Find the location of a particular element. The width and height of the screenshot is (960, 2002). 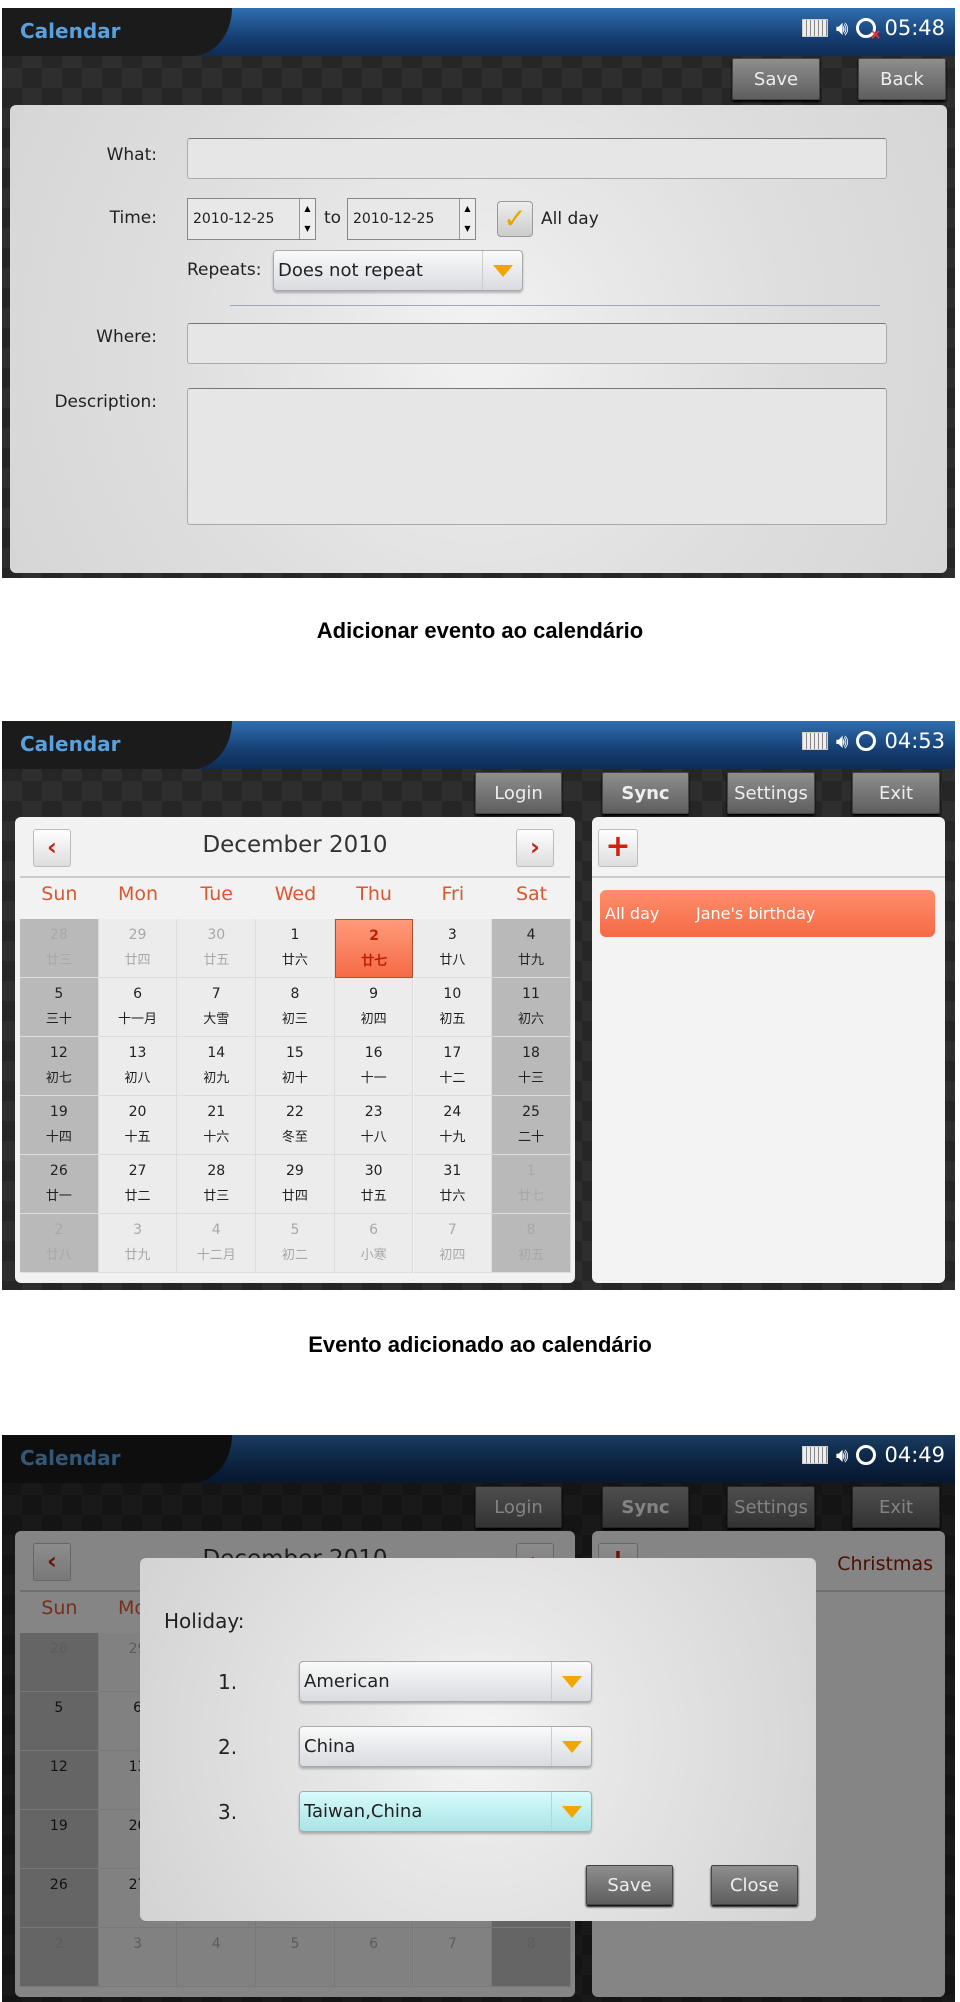

day-cell: 5 初二 is located at coordinates (295, 1243).